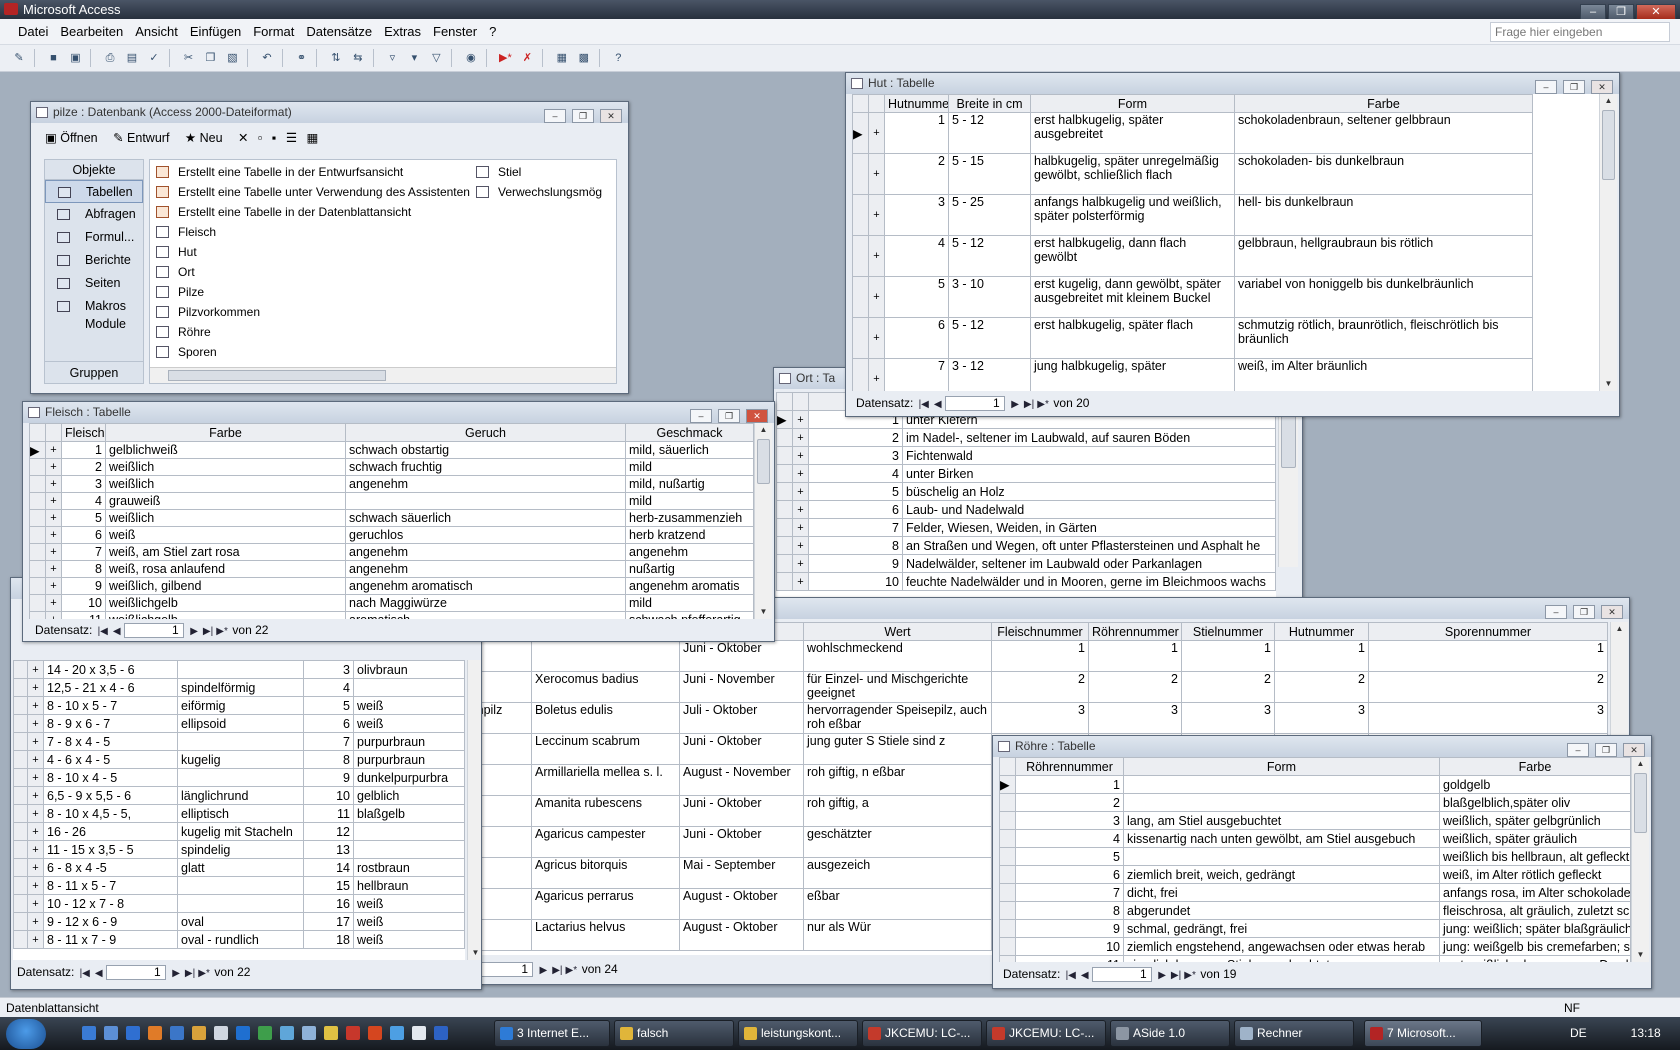 The height and width of the screenshot is (1050, 1680). What do you see at coordinates (1132, 133) in the screenshot?
I see `table-cell: erst halbkugelig, später ausgebreitet` at bounding box center [1132, 133].